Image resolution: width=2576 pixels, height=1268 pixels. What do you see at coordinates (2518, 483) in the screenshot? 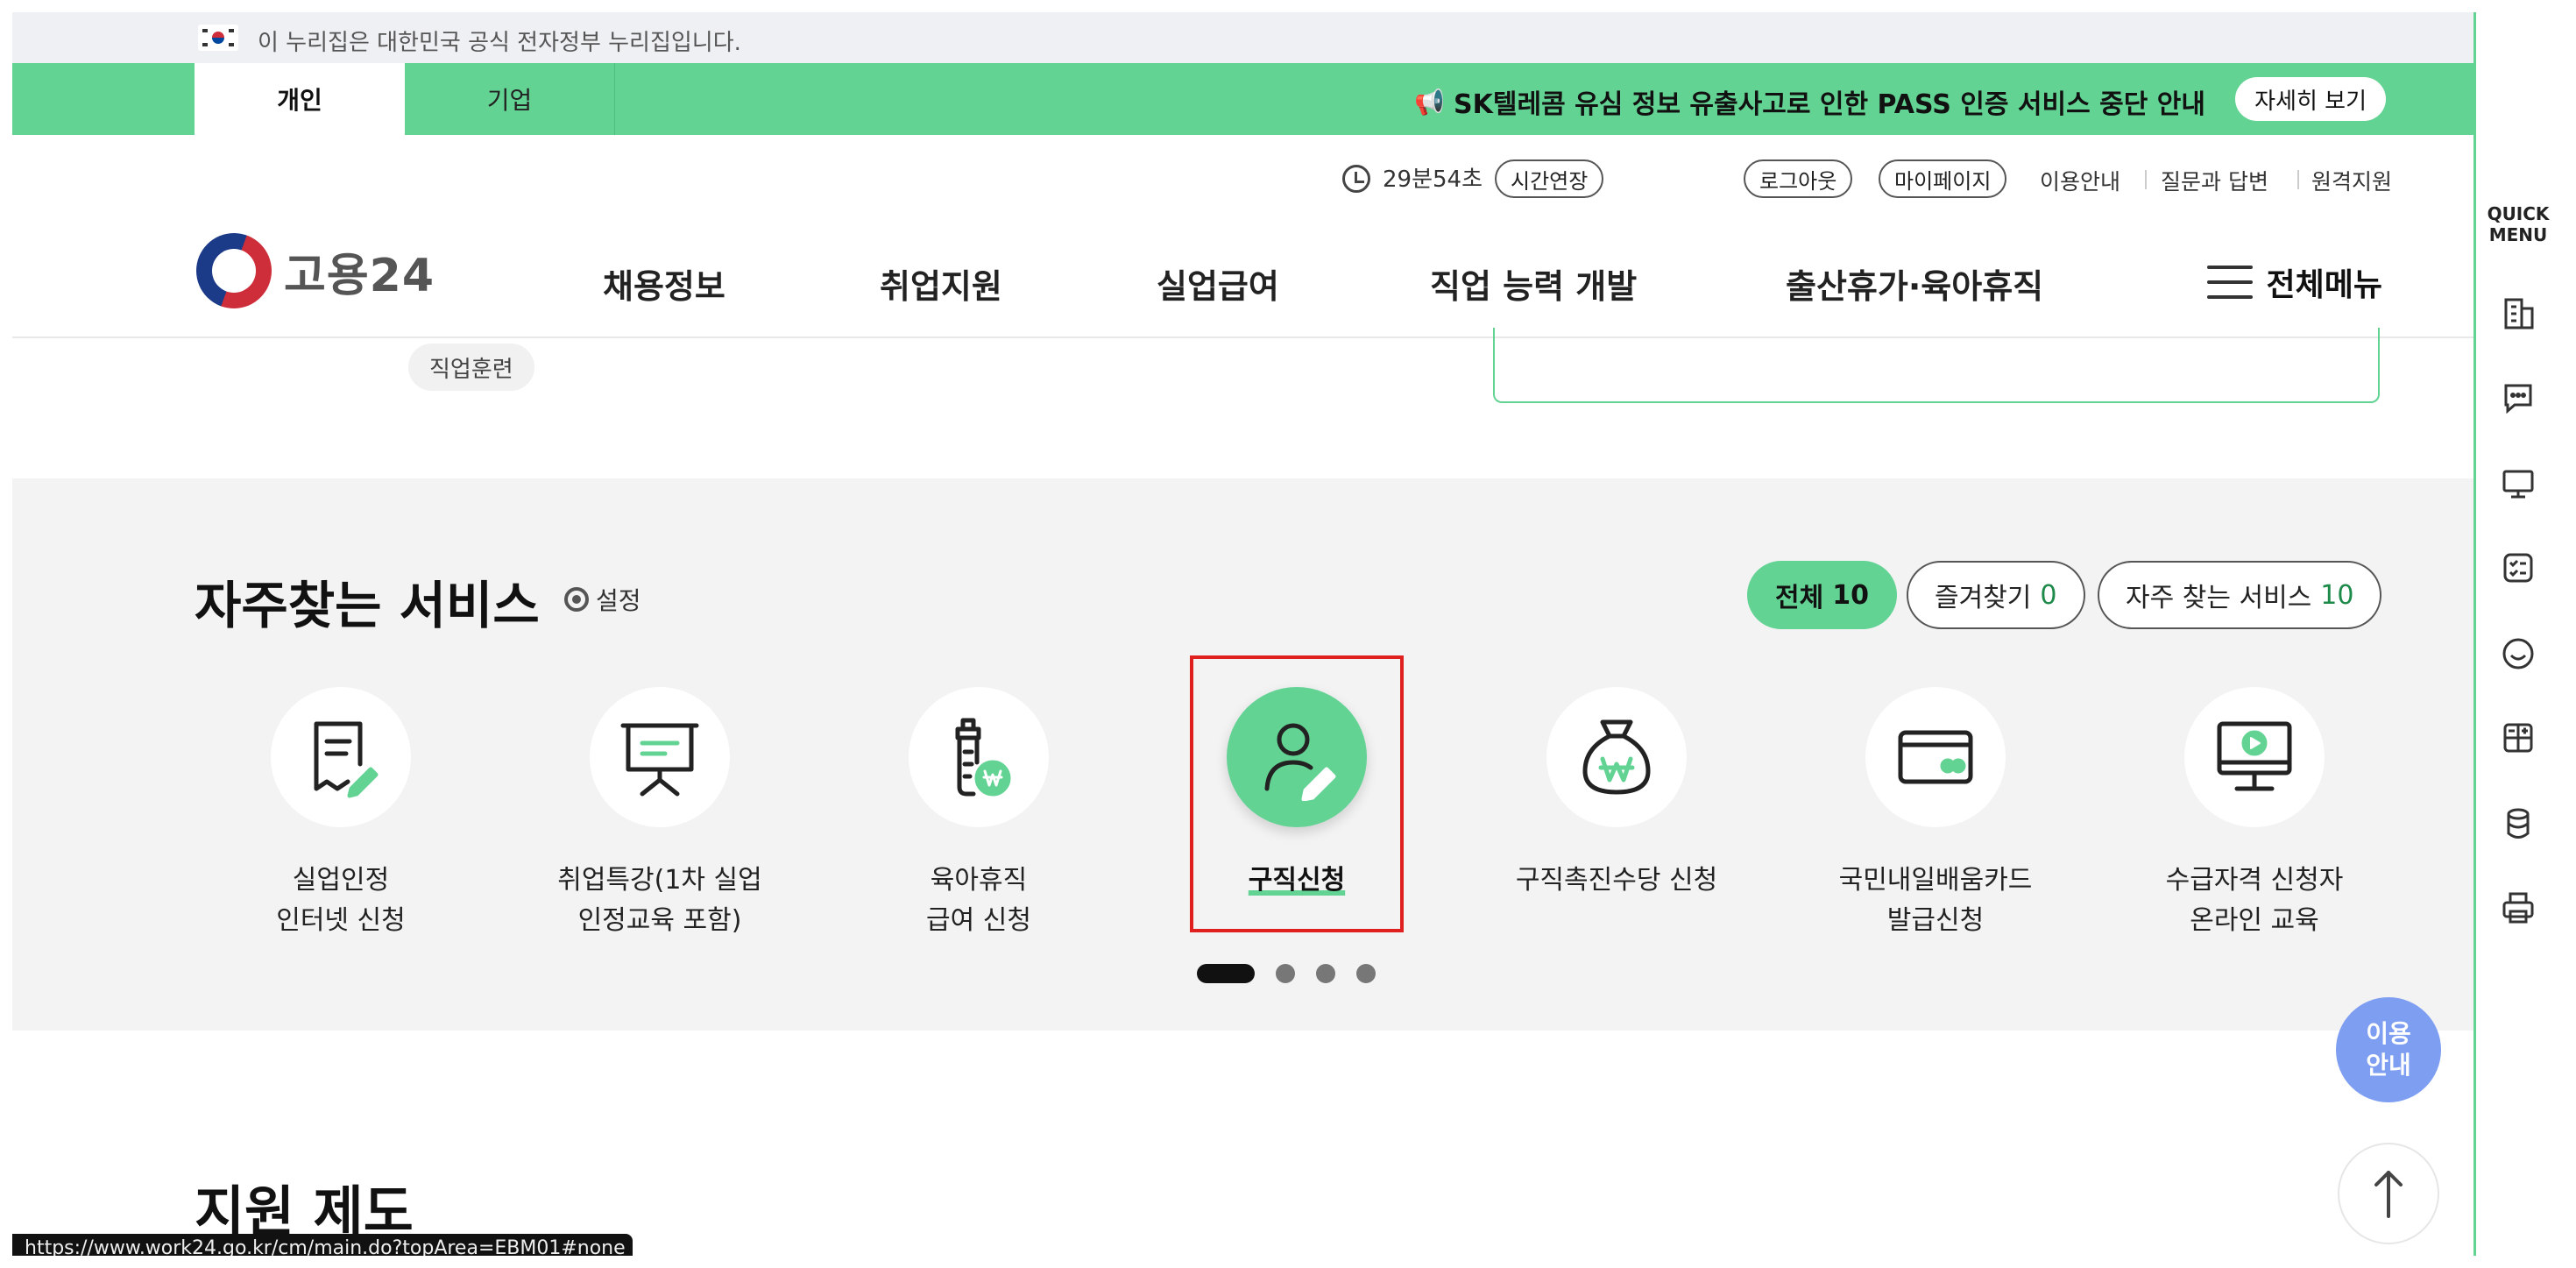
I see `monitor-icon` at bounding box center [2518, 483].